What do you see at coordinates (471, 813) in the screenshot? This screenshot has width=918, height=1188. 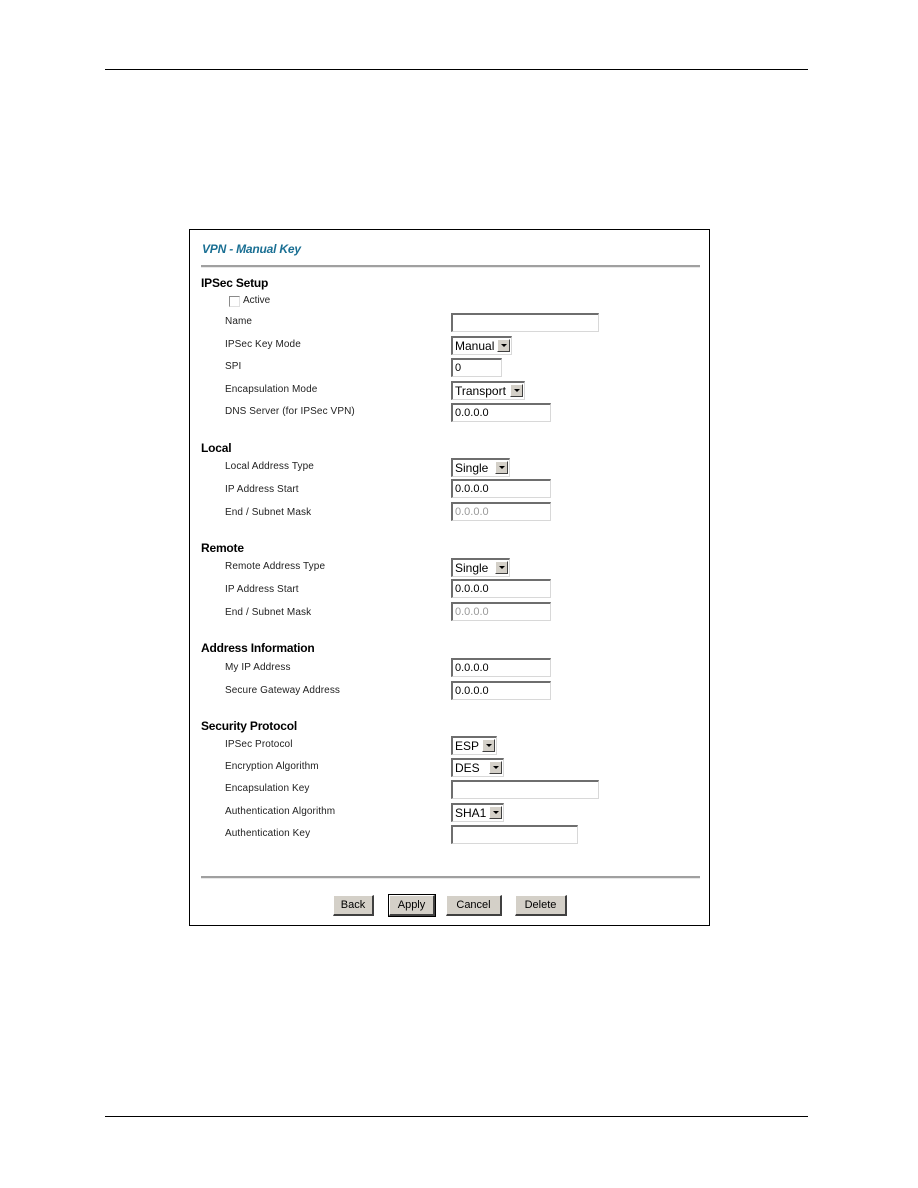 I see `authentication-algorithm-value: SHA1` at bounding box center [471, 813].